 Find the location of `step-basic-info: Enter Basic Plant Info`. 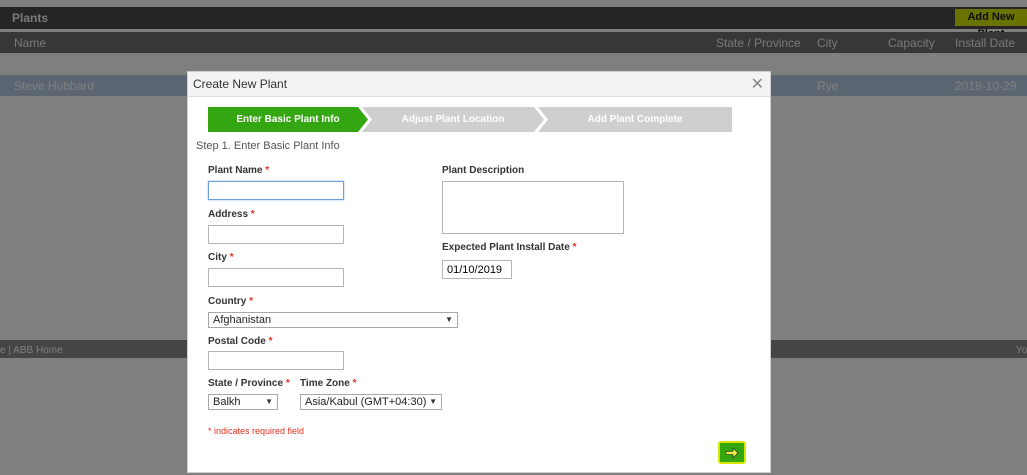

step-basic-info: Enter Basic Plant Info is located at coordinates (288, 119).